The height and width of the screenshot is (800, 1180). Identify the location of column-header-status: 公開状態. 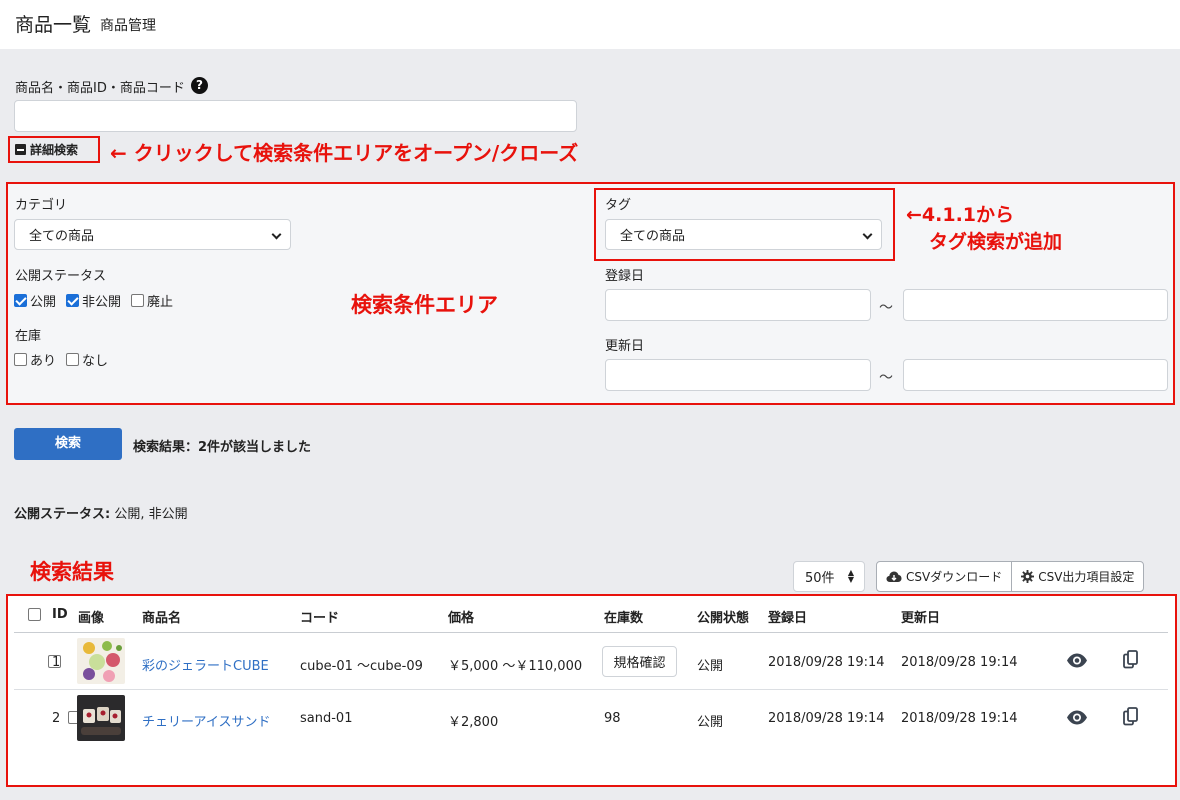
(723, 616).